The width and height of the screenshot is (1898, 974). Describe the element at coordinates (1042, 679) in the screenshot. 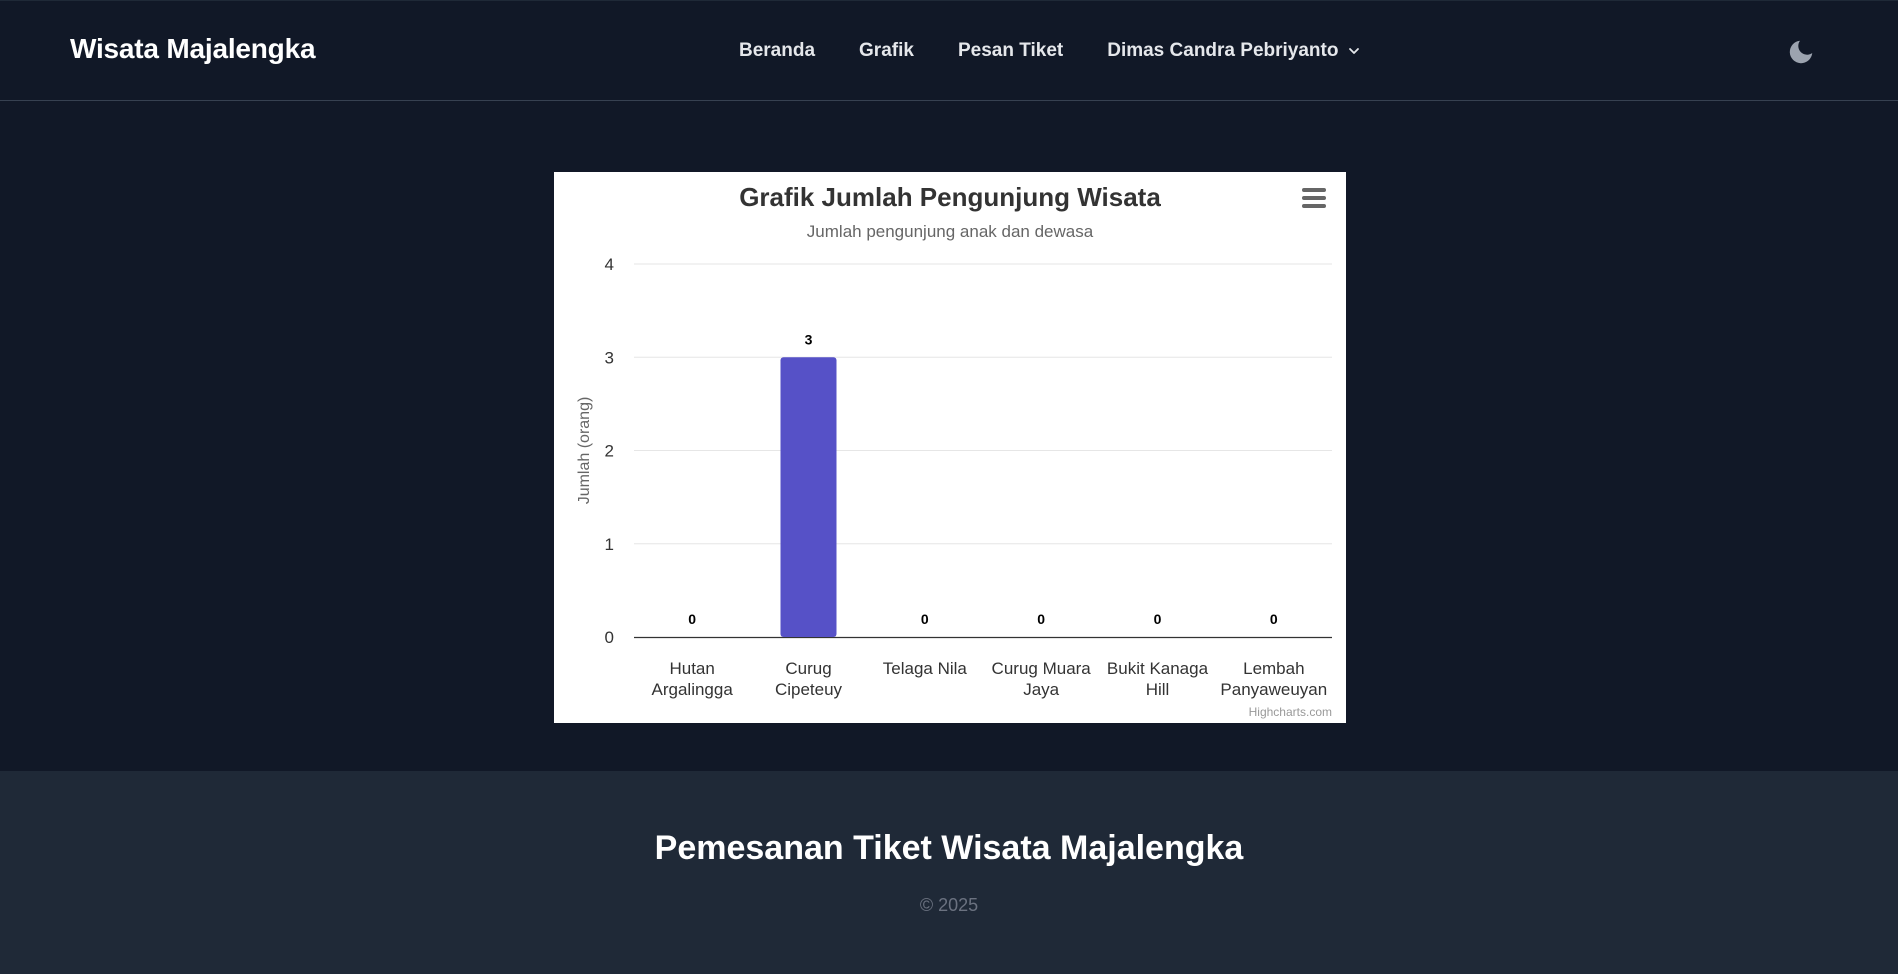

I see `x-tick-label: Curug Muara Jaya` at that location.